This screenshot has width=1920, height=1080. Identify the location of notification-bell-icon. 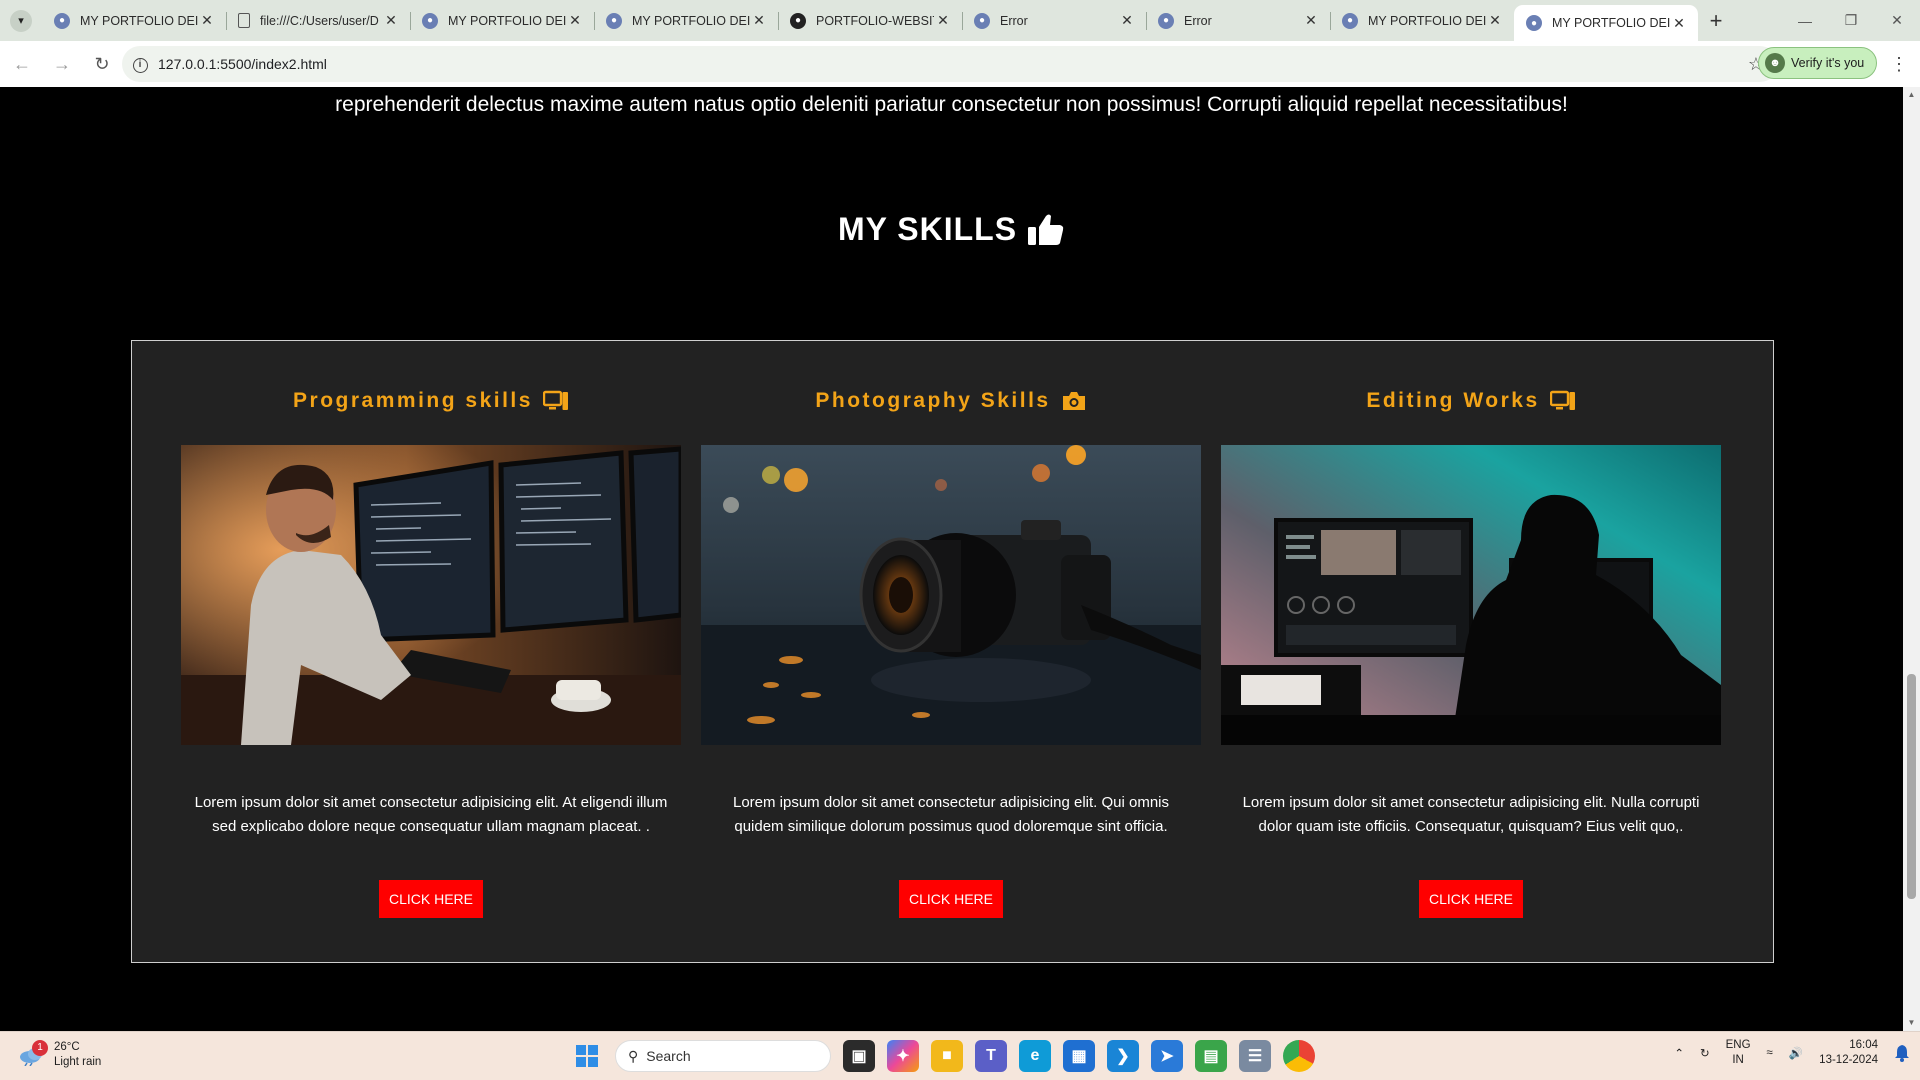
(1902, 1053).